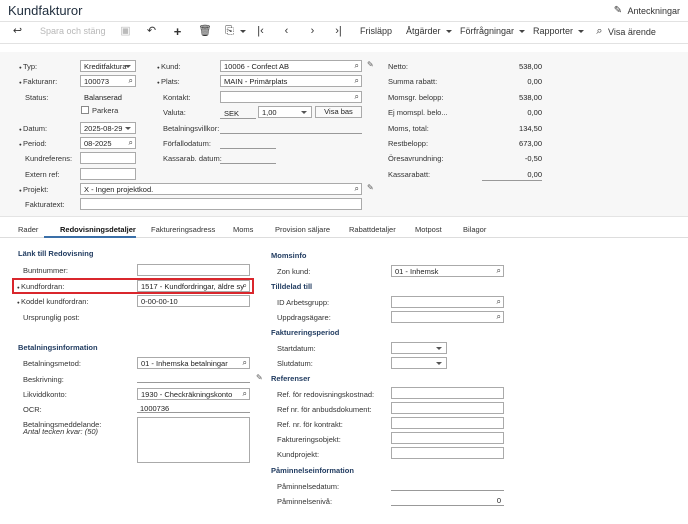  I want to click on ocr-field: 1000736, so click(193, 407).